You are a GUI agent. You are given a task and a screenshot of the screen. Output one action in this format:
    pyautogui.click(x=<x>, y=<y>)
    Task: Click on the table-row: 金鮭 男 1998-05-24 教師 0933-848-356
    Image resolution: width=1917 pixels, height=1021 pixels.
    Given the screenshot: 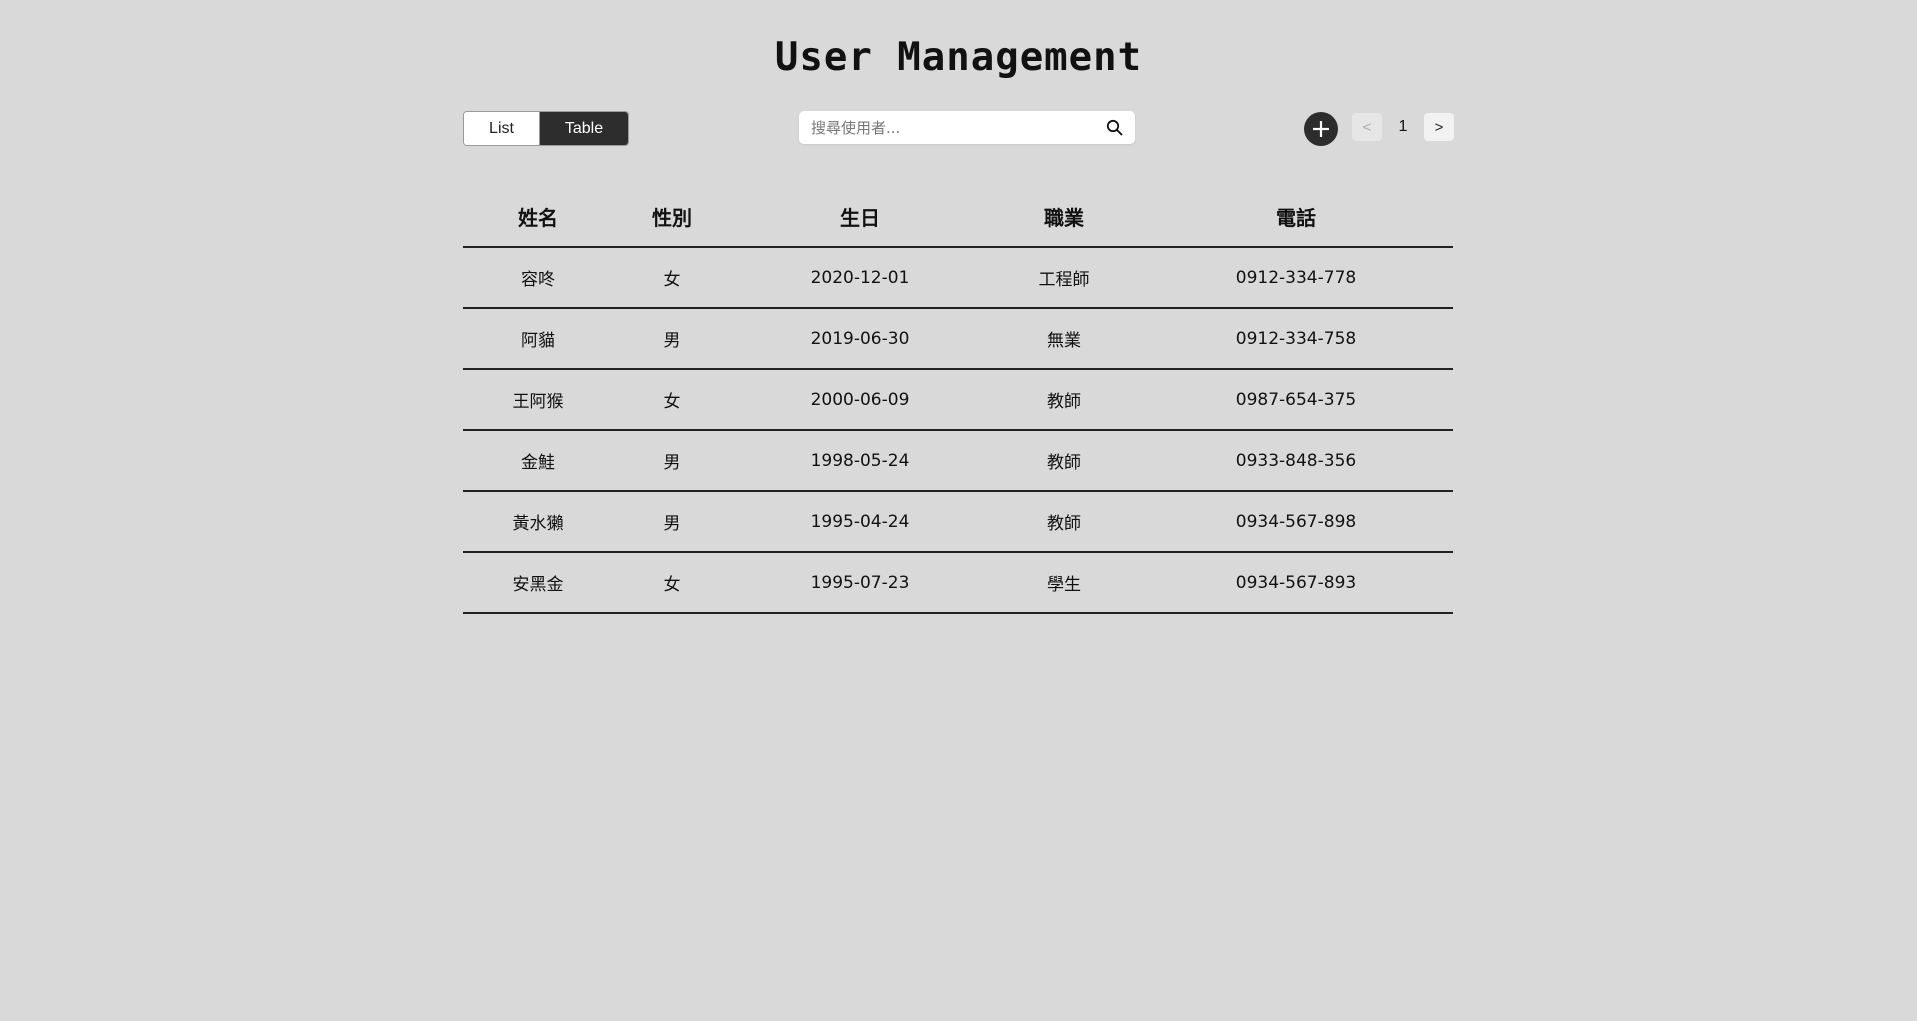 What is the action you would take?
    pyautogui.click(x=958, y=461)
    